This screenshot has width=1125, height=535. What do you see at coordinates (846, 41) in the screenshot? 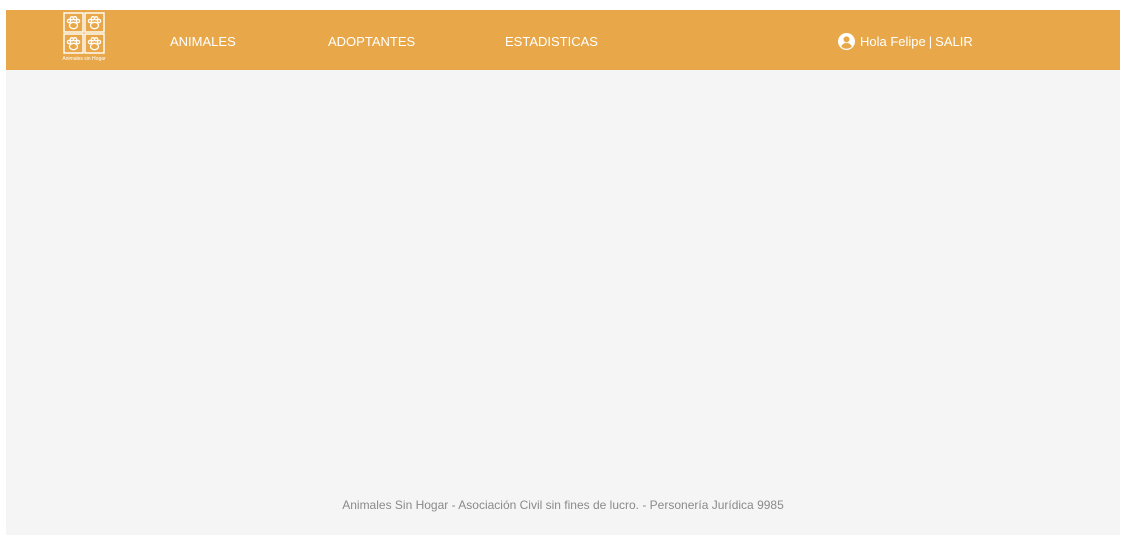
I see `user-circle-icon` at bounding box center [846, 41].